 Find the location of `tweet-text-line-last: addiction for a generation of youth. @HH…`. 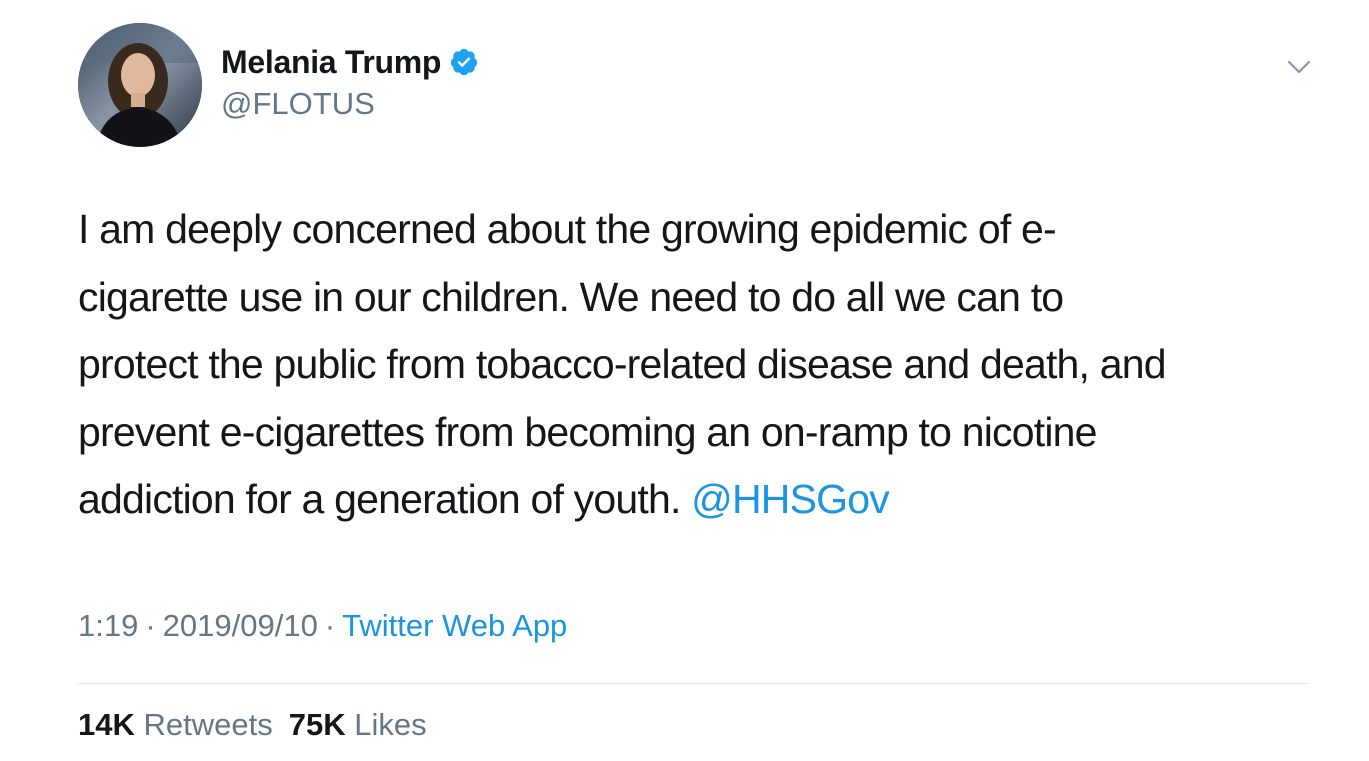

tweet-text-line-last: addiction for a generation of youth. @HH… is located at coordinates (703, 500).